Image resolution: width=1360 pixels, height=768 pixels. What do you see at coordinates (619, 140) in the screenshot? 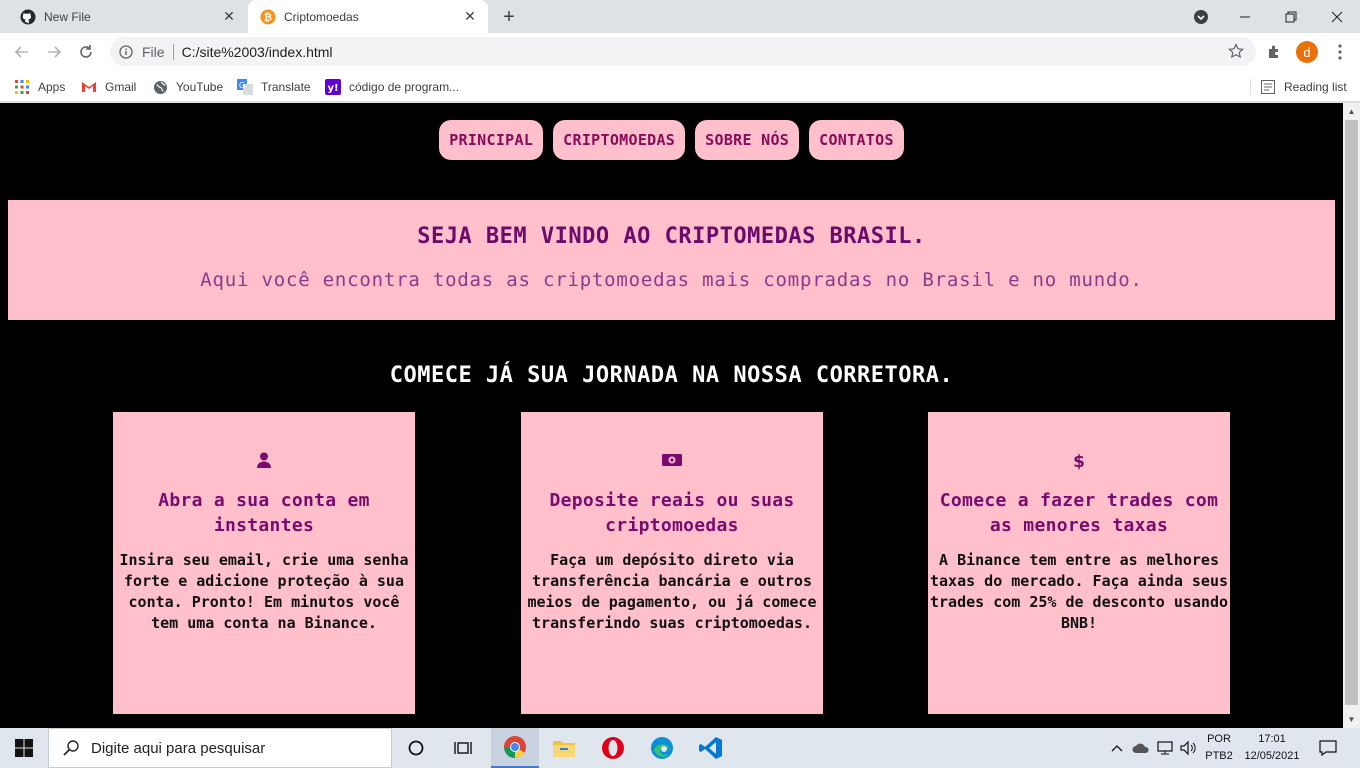
I see `nav-criptomoedas: CRIPTOMOEDAS` at bounding box center [619, 140].